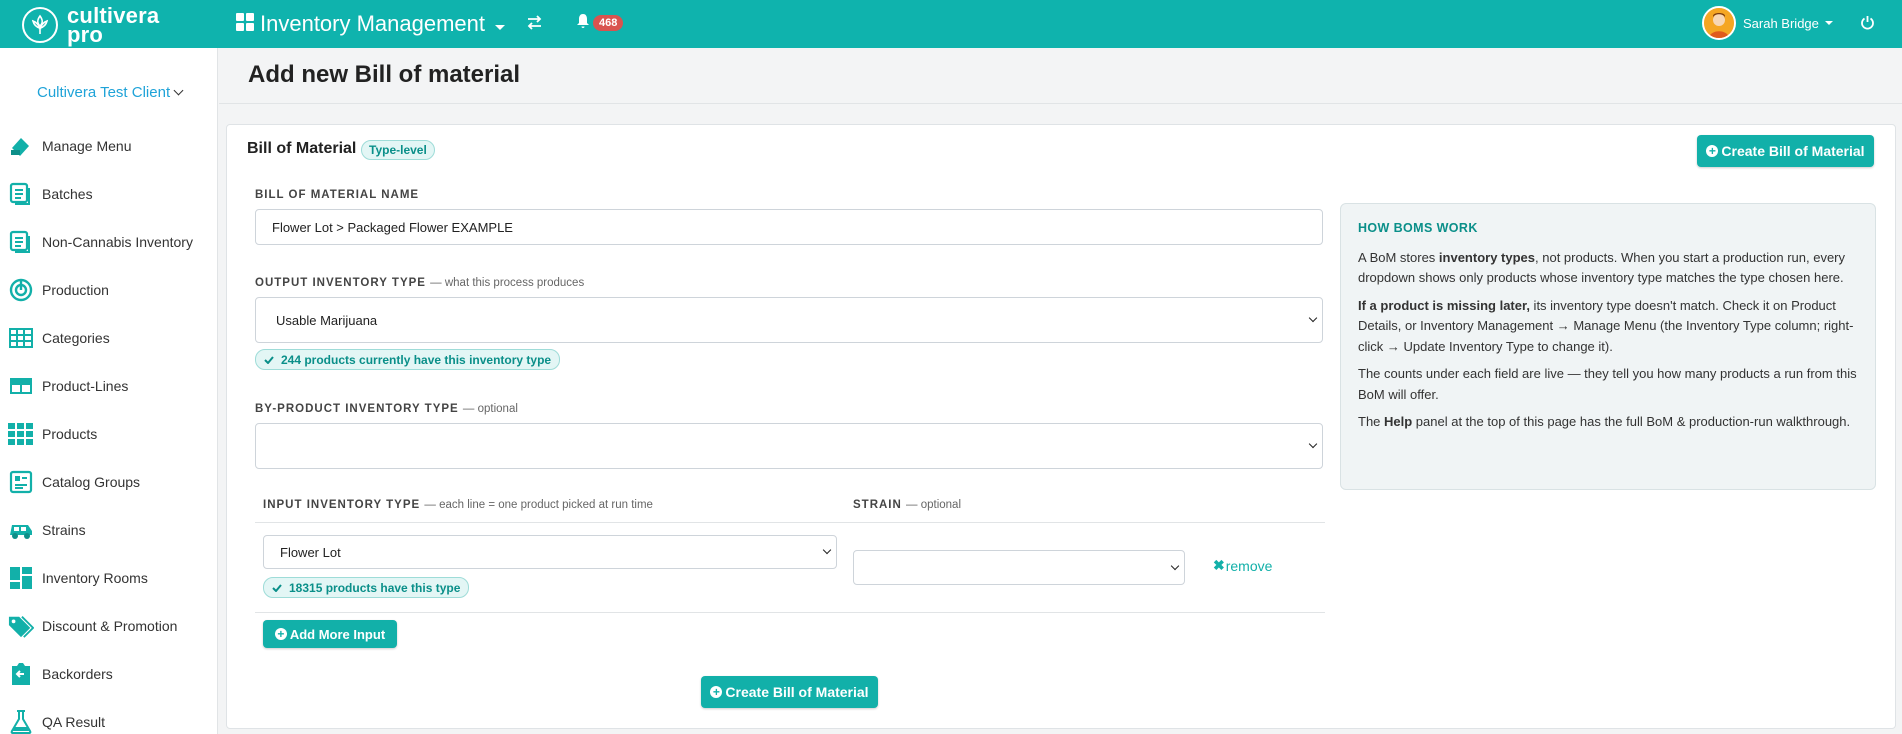  What do you see at coordinates (76, 338) in the screenshot?
I see `sidebar-item-label: Categories` at bounding box center [76, 338].